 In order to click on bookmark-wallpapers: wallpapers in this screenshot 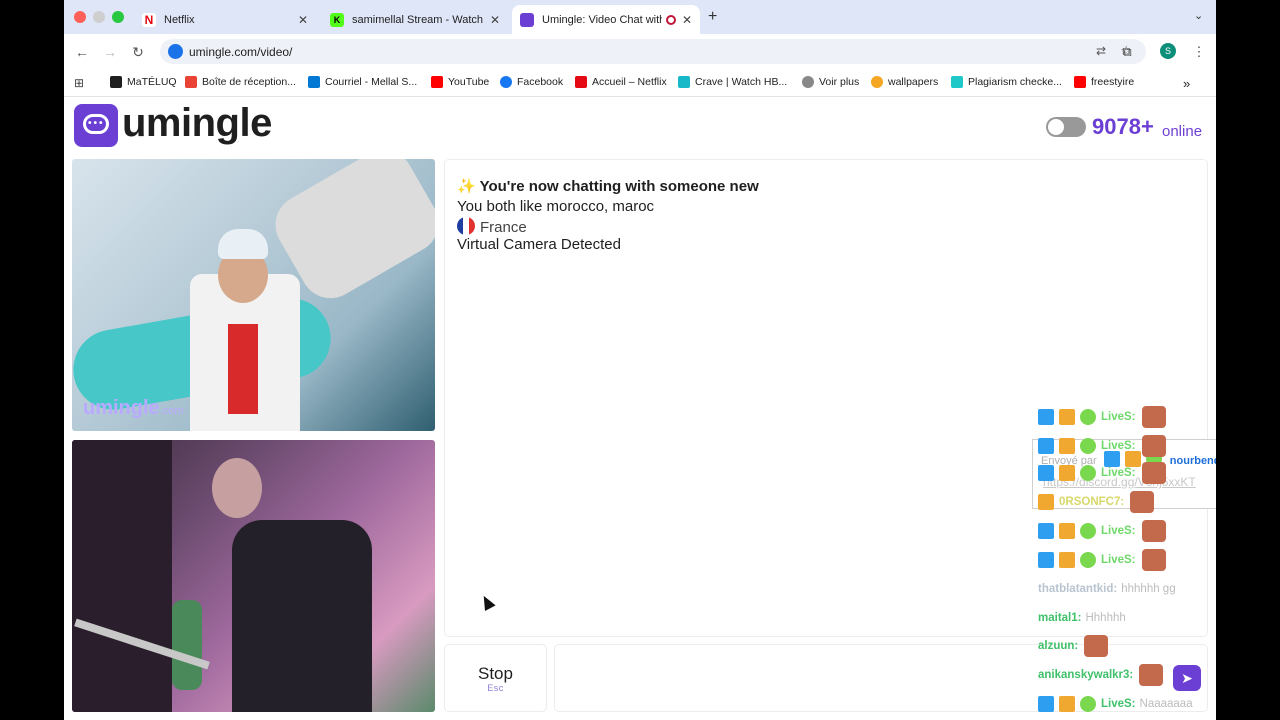, I will do `click(904, 82)`.